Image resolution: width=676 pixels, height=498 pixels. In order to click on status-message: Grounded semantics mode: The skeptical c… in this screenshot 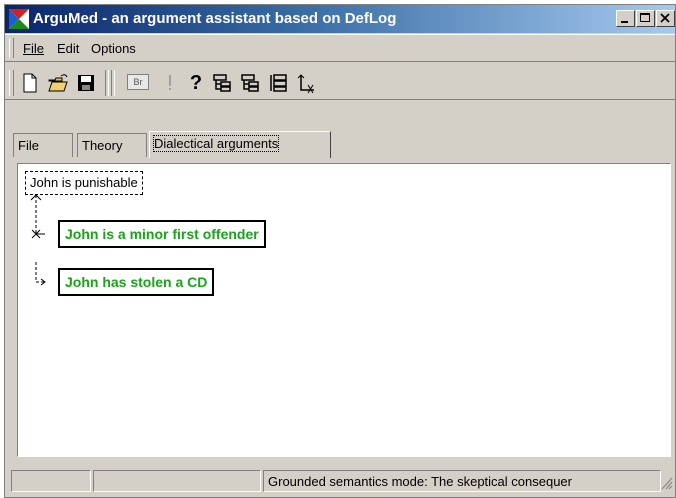, I will do `click(462, 481)`.